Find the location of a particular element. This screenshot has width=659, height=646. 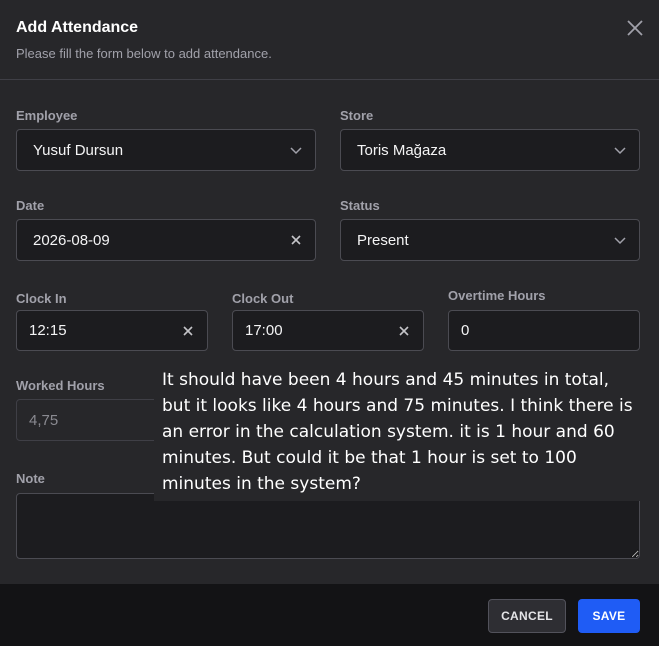

employee-label: Employee is located at coordinates (47, 115).